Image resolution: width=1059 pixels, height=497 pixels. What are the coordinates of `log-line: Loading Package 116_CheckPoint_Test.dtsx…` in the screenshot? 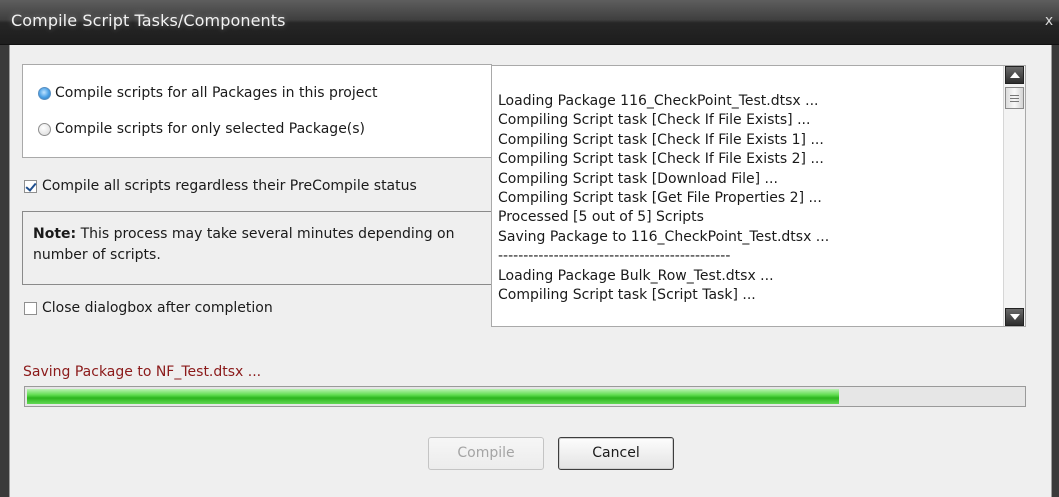 It's located at (658, 101).